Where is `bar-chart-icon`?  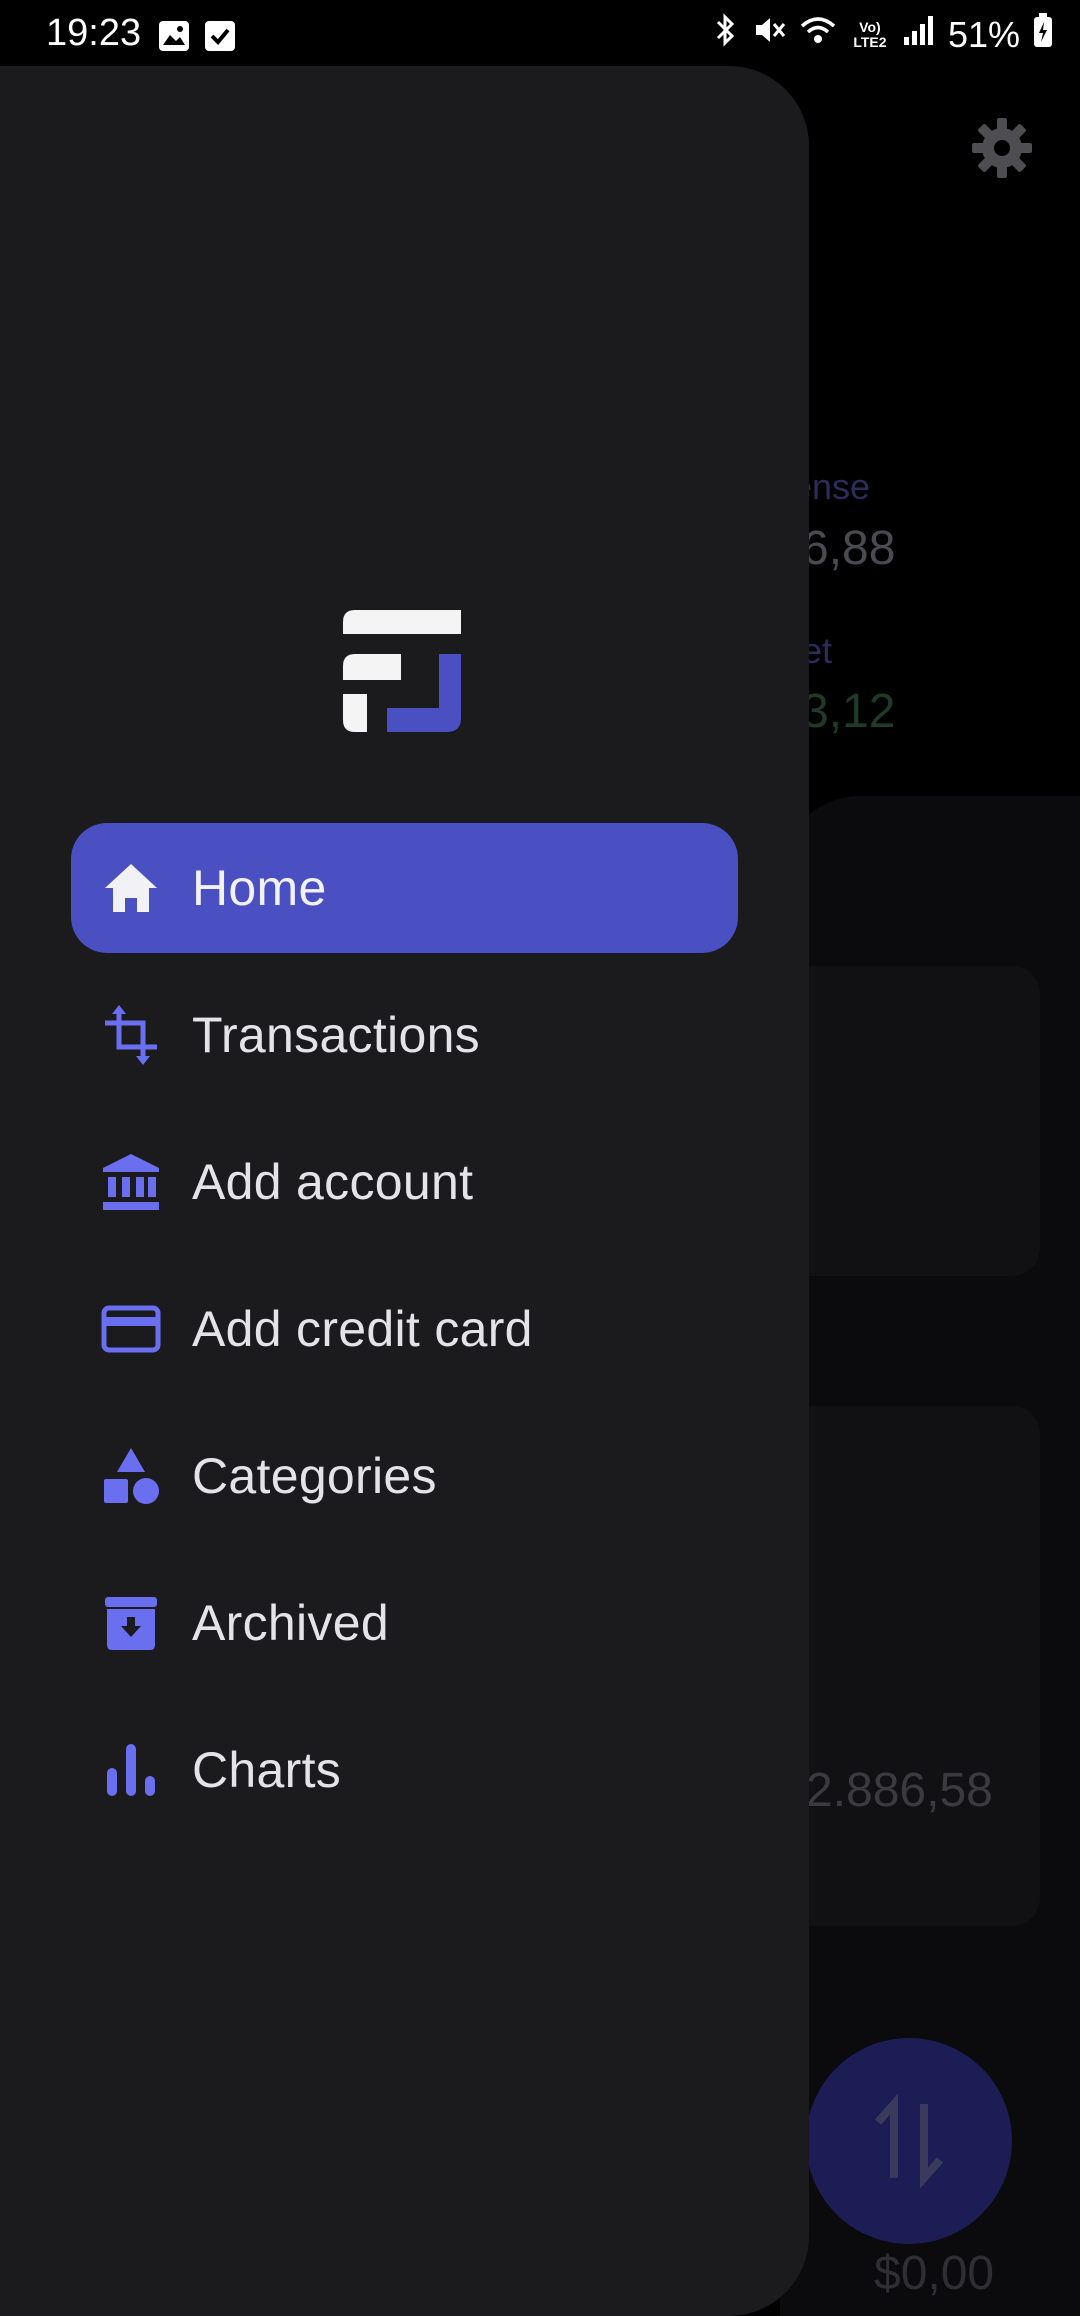
bar-chart-icon is located at coordinates (131, 1770).